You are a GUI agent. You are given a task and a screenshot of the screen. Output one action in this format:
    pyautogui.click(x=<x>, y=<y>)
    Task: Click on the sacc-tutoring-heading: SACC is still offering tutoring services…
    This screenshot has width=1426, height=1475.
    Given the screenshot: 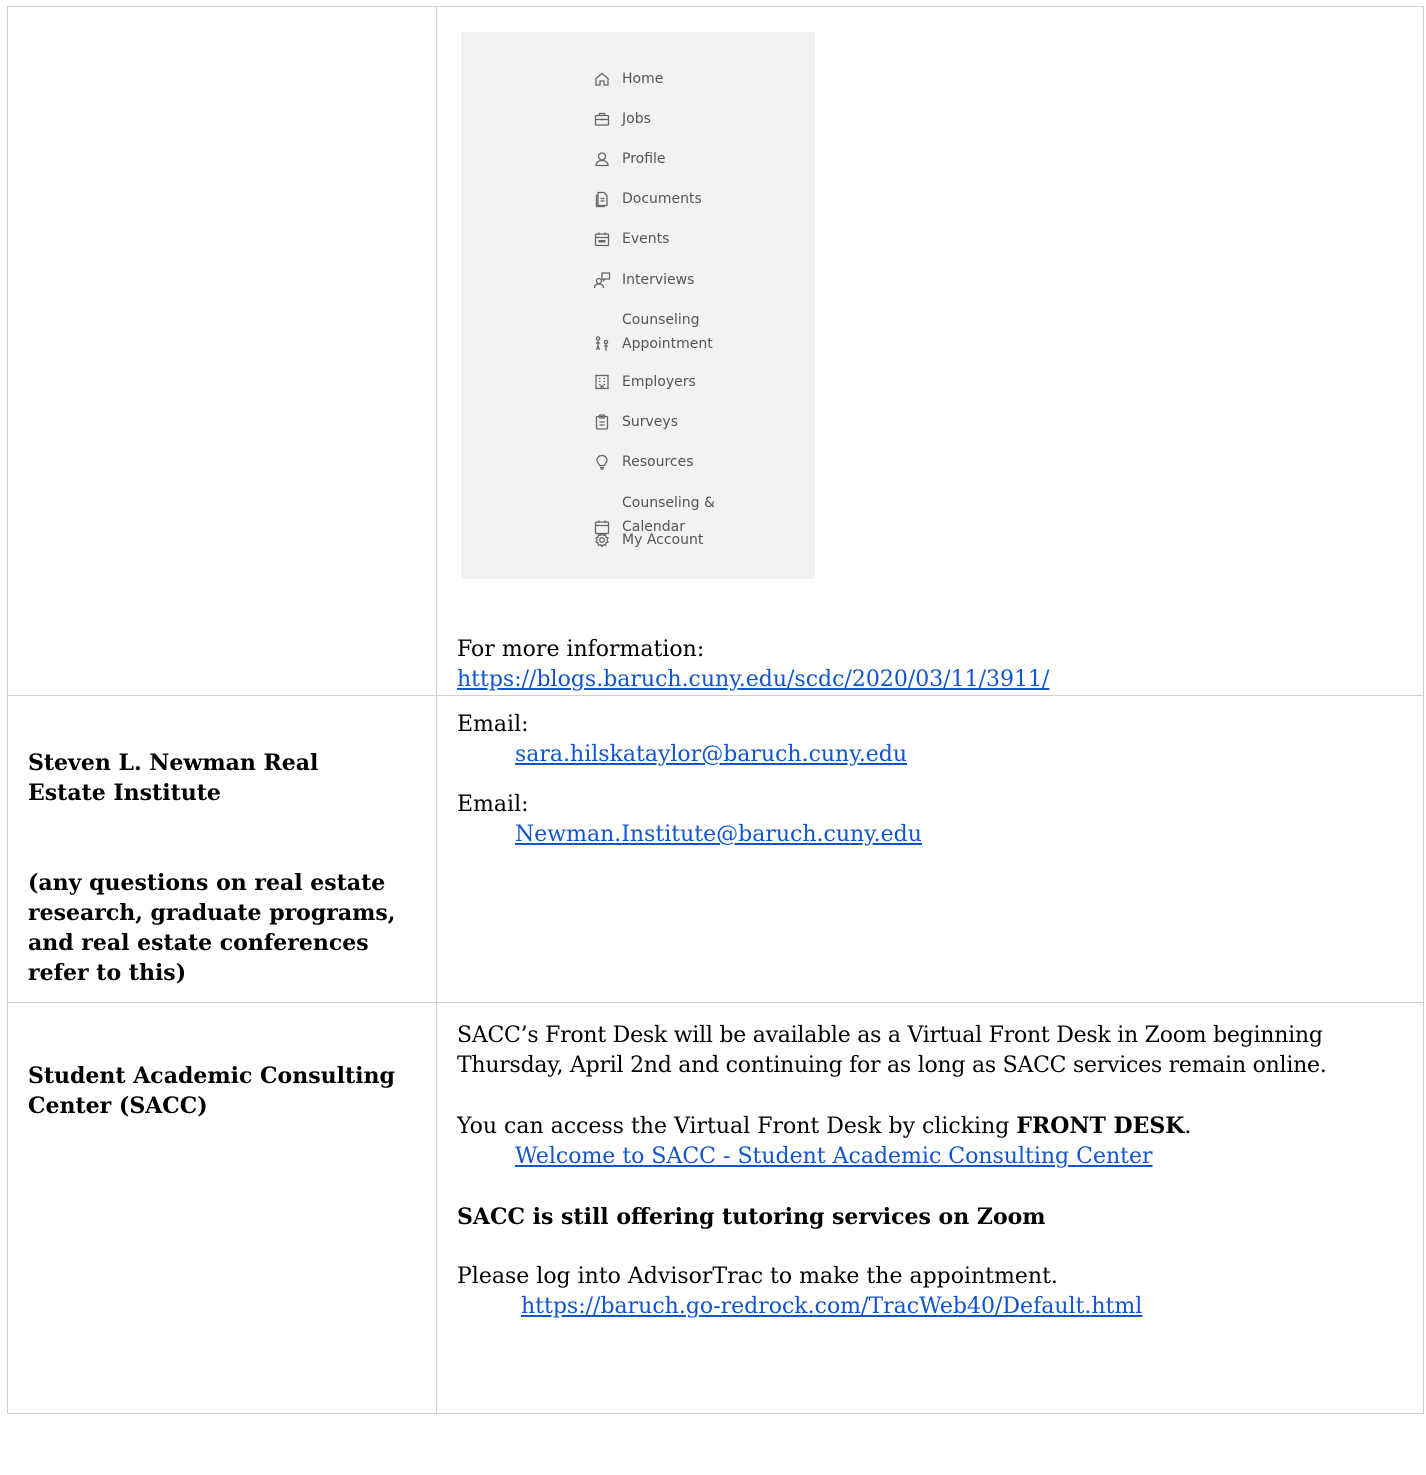 What is the action you would take?
    pyautogui.click(x=751, y=1217)
    